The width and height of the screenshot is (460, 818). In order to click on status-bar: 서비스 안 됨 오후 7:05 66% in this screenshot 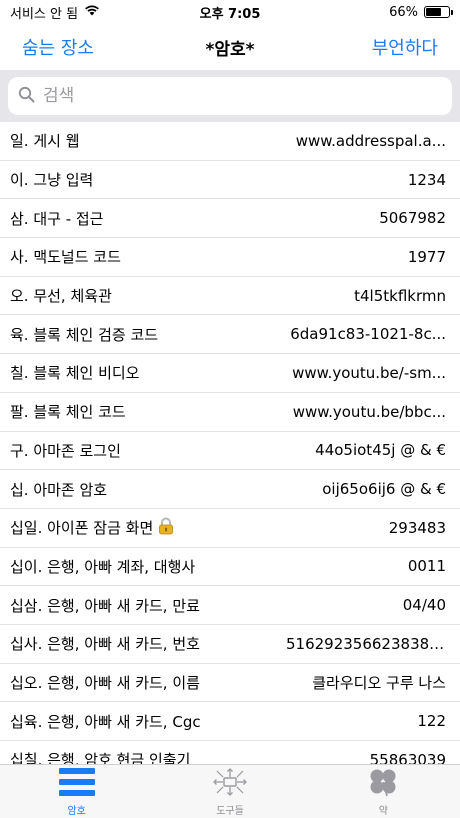, I will do `click(230, 12)`.